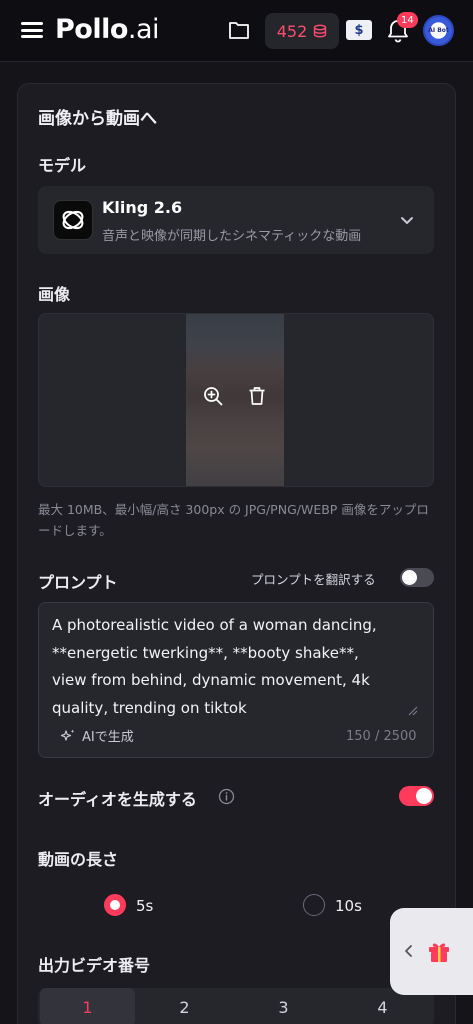 This screenshot has width=473, height=1024. Describe the element at coordinates (213, 396) in the screenshot. I see `zoom-in-icon` at that location.